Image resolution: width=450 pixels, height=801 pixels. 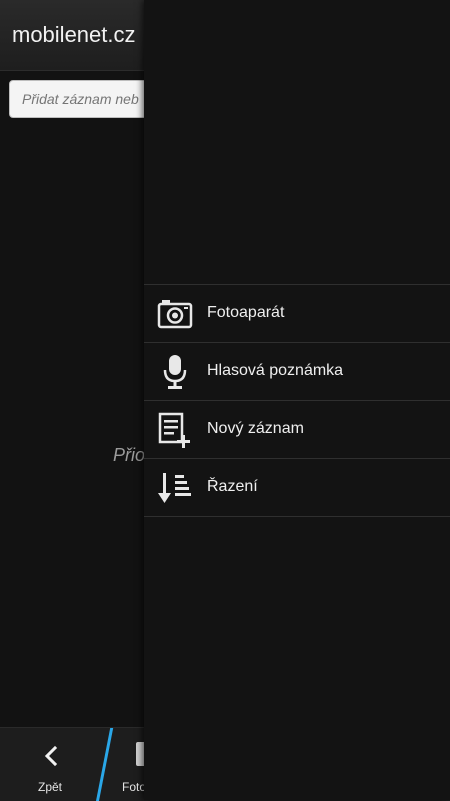 I want to click on menu-item-label: Řazení, so click(x=232, y=486).